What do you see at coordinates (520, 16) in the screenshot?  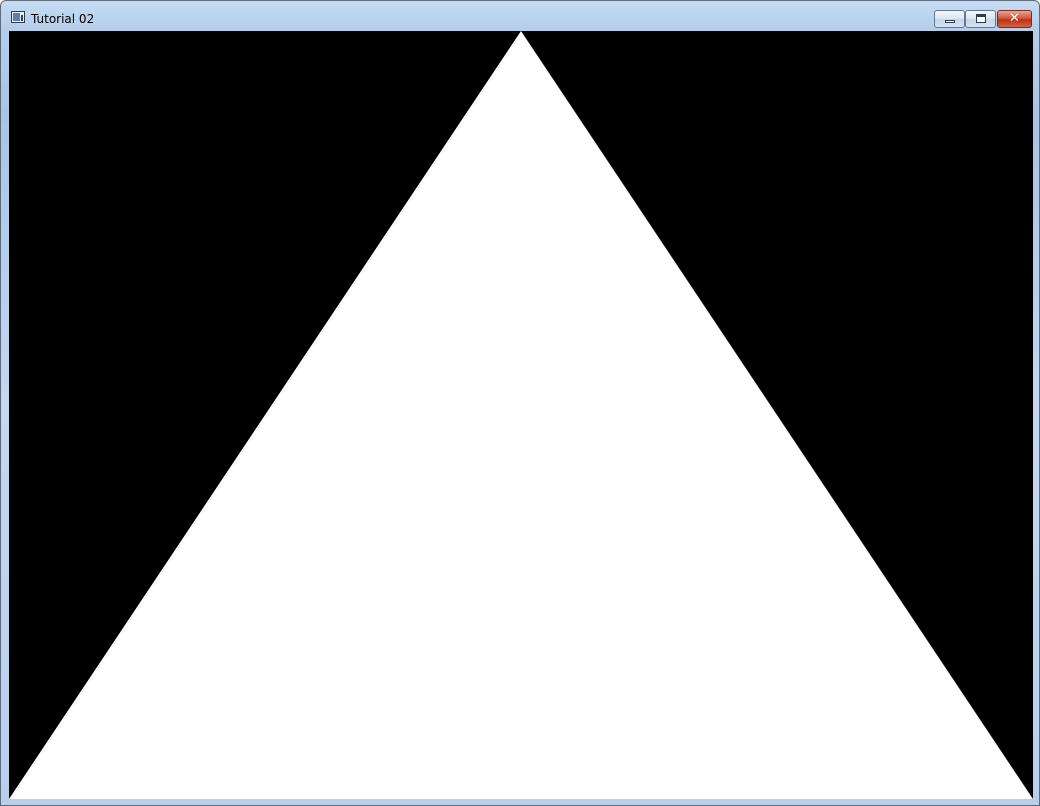 I see `title-bar: Tutorial 02 ✕` at bounding box center [520, 16].